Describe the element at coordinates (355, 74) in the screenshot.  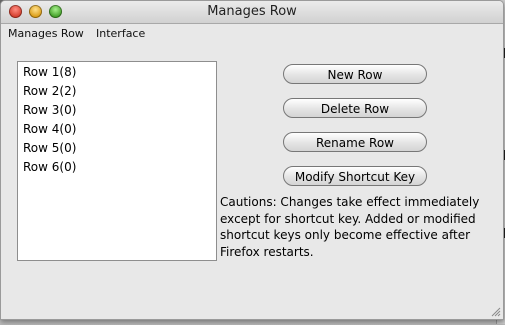
I see `new-row-button: New Row` at that location.